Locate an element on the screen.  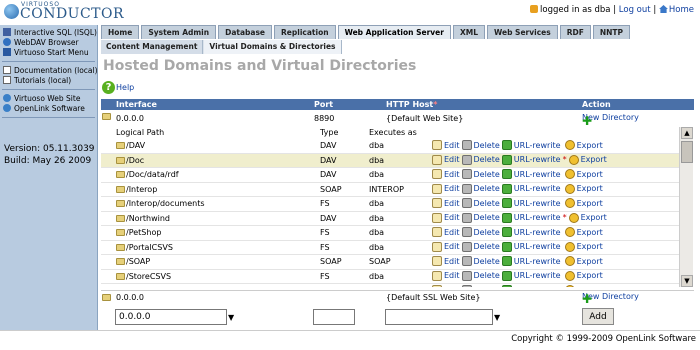
folder-icon is located at coordinates (106, 297).